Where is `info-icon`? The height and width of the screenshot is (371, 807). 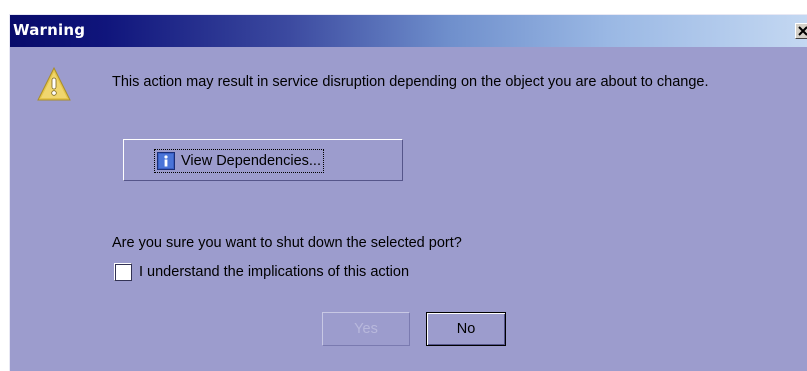
info-icon is located at coordinates (166, 161).